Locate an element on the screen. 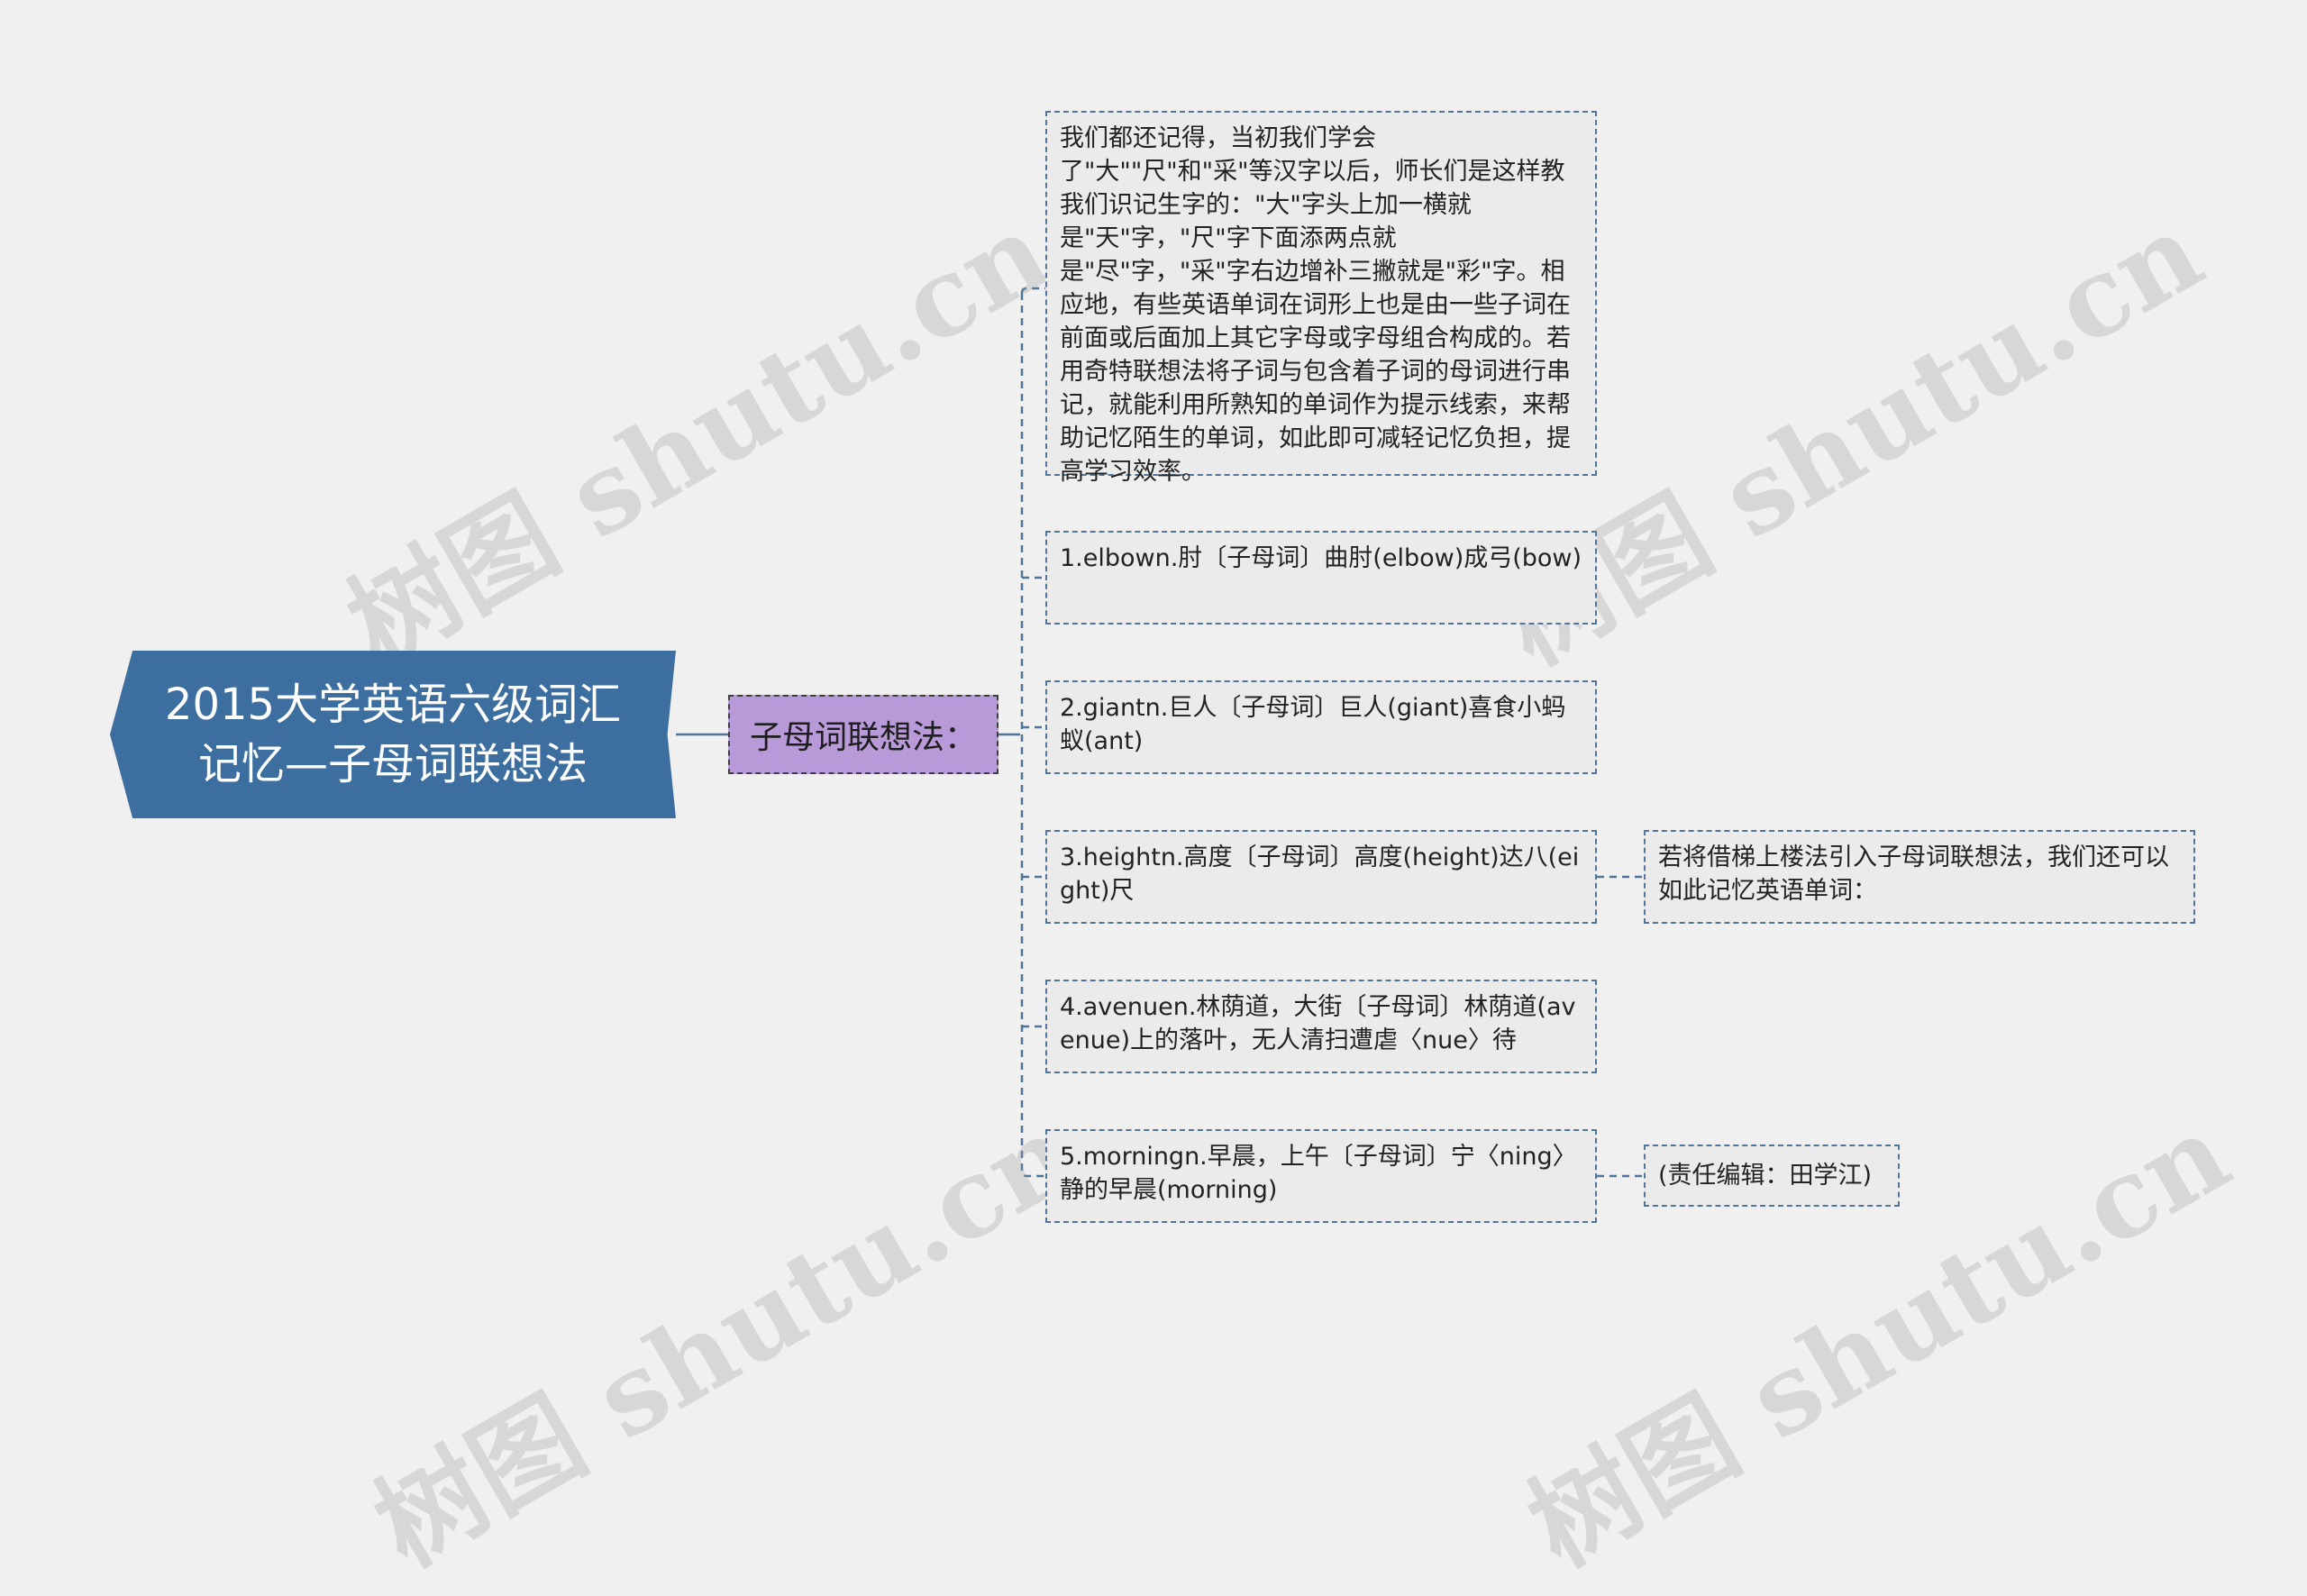 The image size is (2307, 1596). extra-note-editor: (责任编辑：田学江) is located at coordinates (1772, 1176).